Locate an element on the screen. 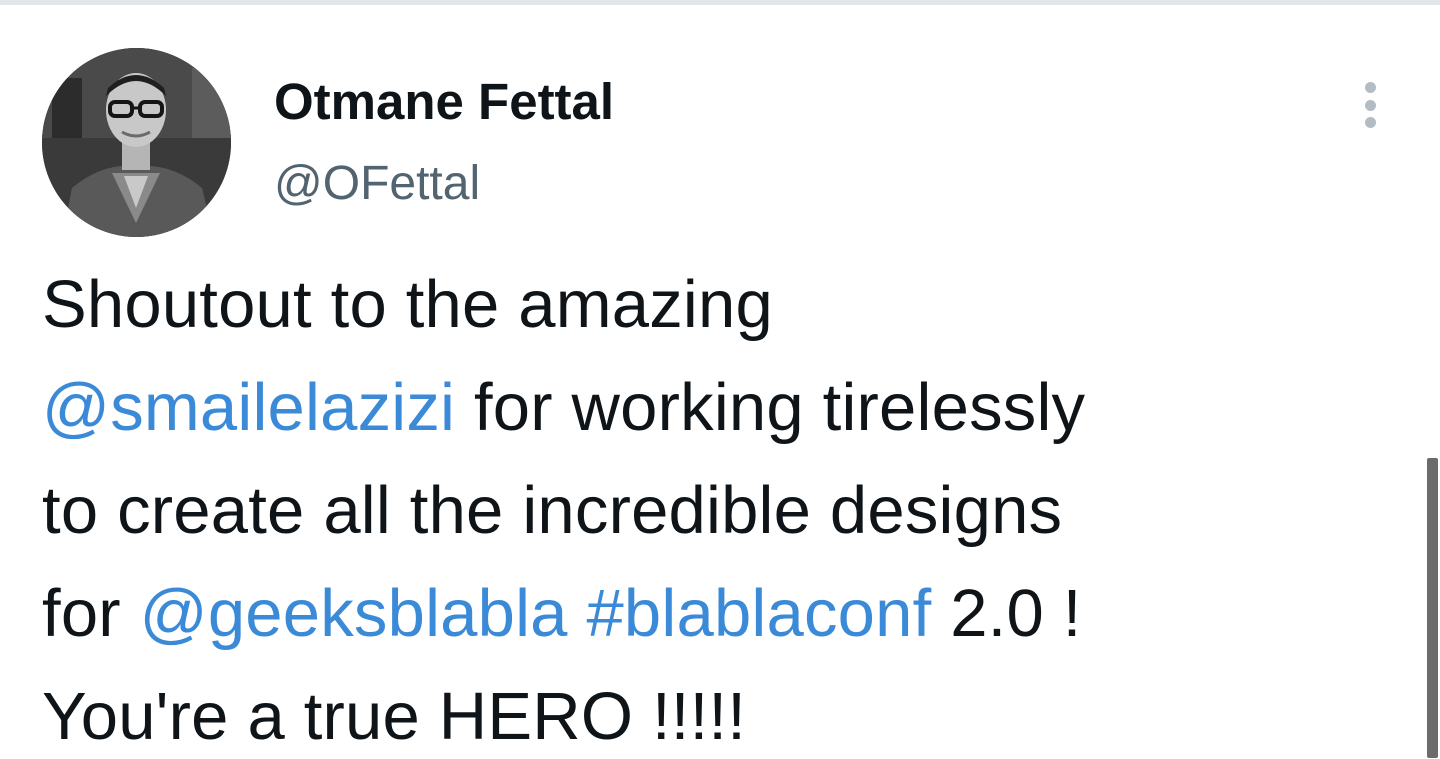 This screenshot has width=1440, height=759. author-avatar is located at coordinates (136, 142).